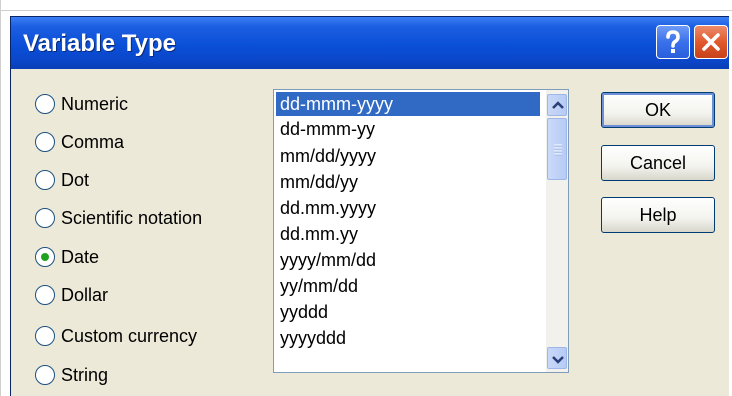  What do you see at coordinates (85, 374) in the screenshot?
I see `radio-label: String` at bounding box center [85, 374].